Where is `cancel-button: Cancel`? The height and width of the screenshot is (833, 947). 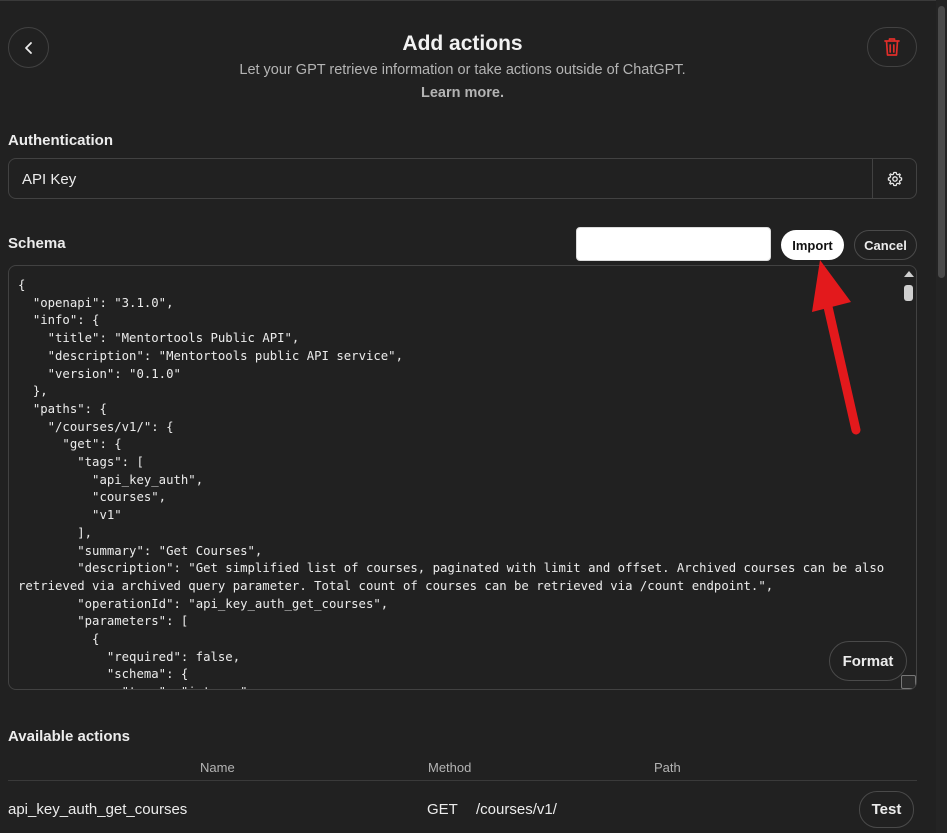
cancel-button: Cancel is located at coordinates (885, 245).